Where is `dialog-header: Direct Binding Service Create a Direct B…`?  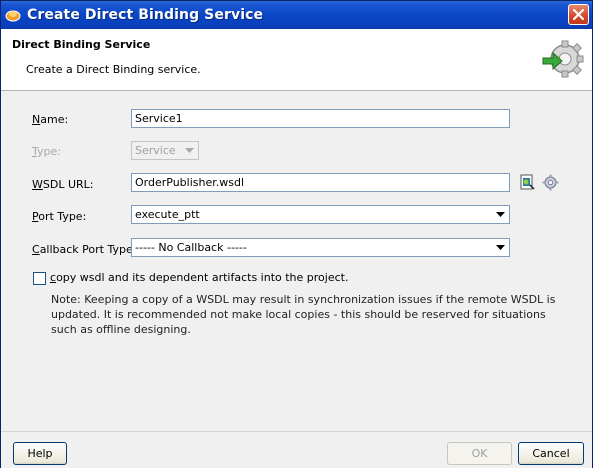
dialog-header: Direct Binding Service Create a Direct B… is located at coordinates (296, 60).